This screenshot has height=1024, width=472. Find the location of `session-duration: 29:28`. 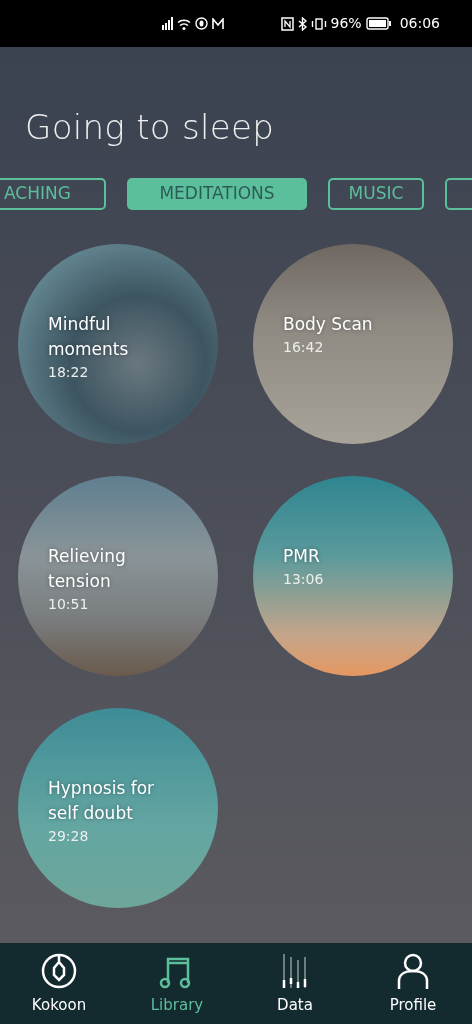

session-duration: 29:28 is located at coordinates (69, 836).